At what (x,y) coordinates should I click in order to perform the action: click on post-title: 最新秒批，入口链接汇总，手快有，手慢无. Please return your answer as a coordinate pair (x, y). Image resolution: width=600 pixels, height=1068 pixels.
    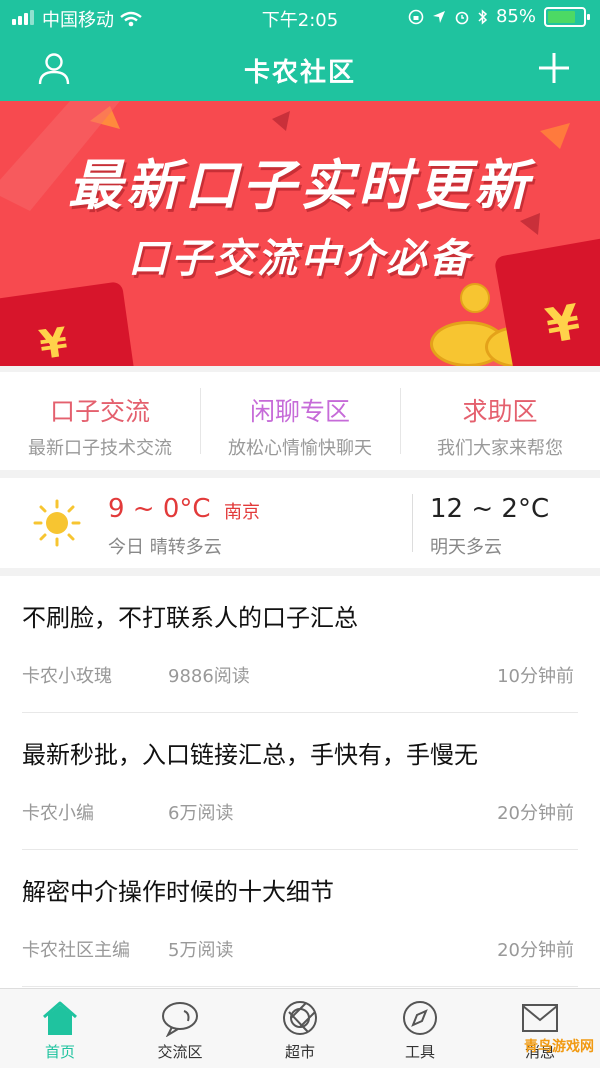
    Looking at the image, I should click on (250, 755).